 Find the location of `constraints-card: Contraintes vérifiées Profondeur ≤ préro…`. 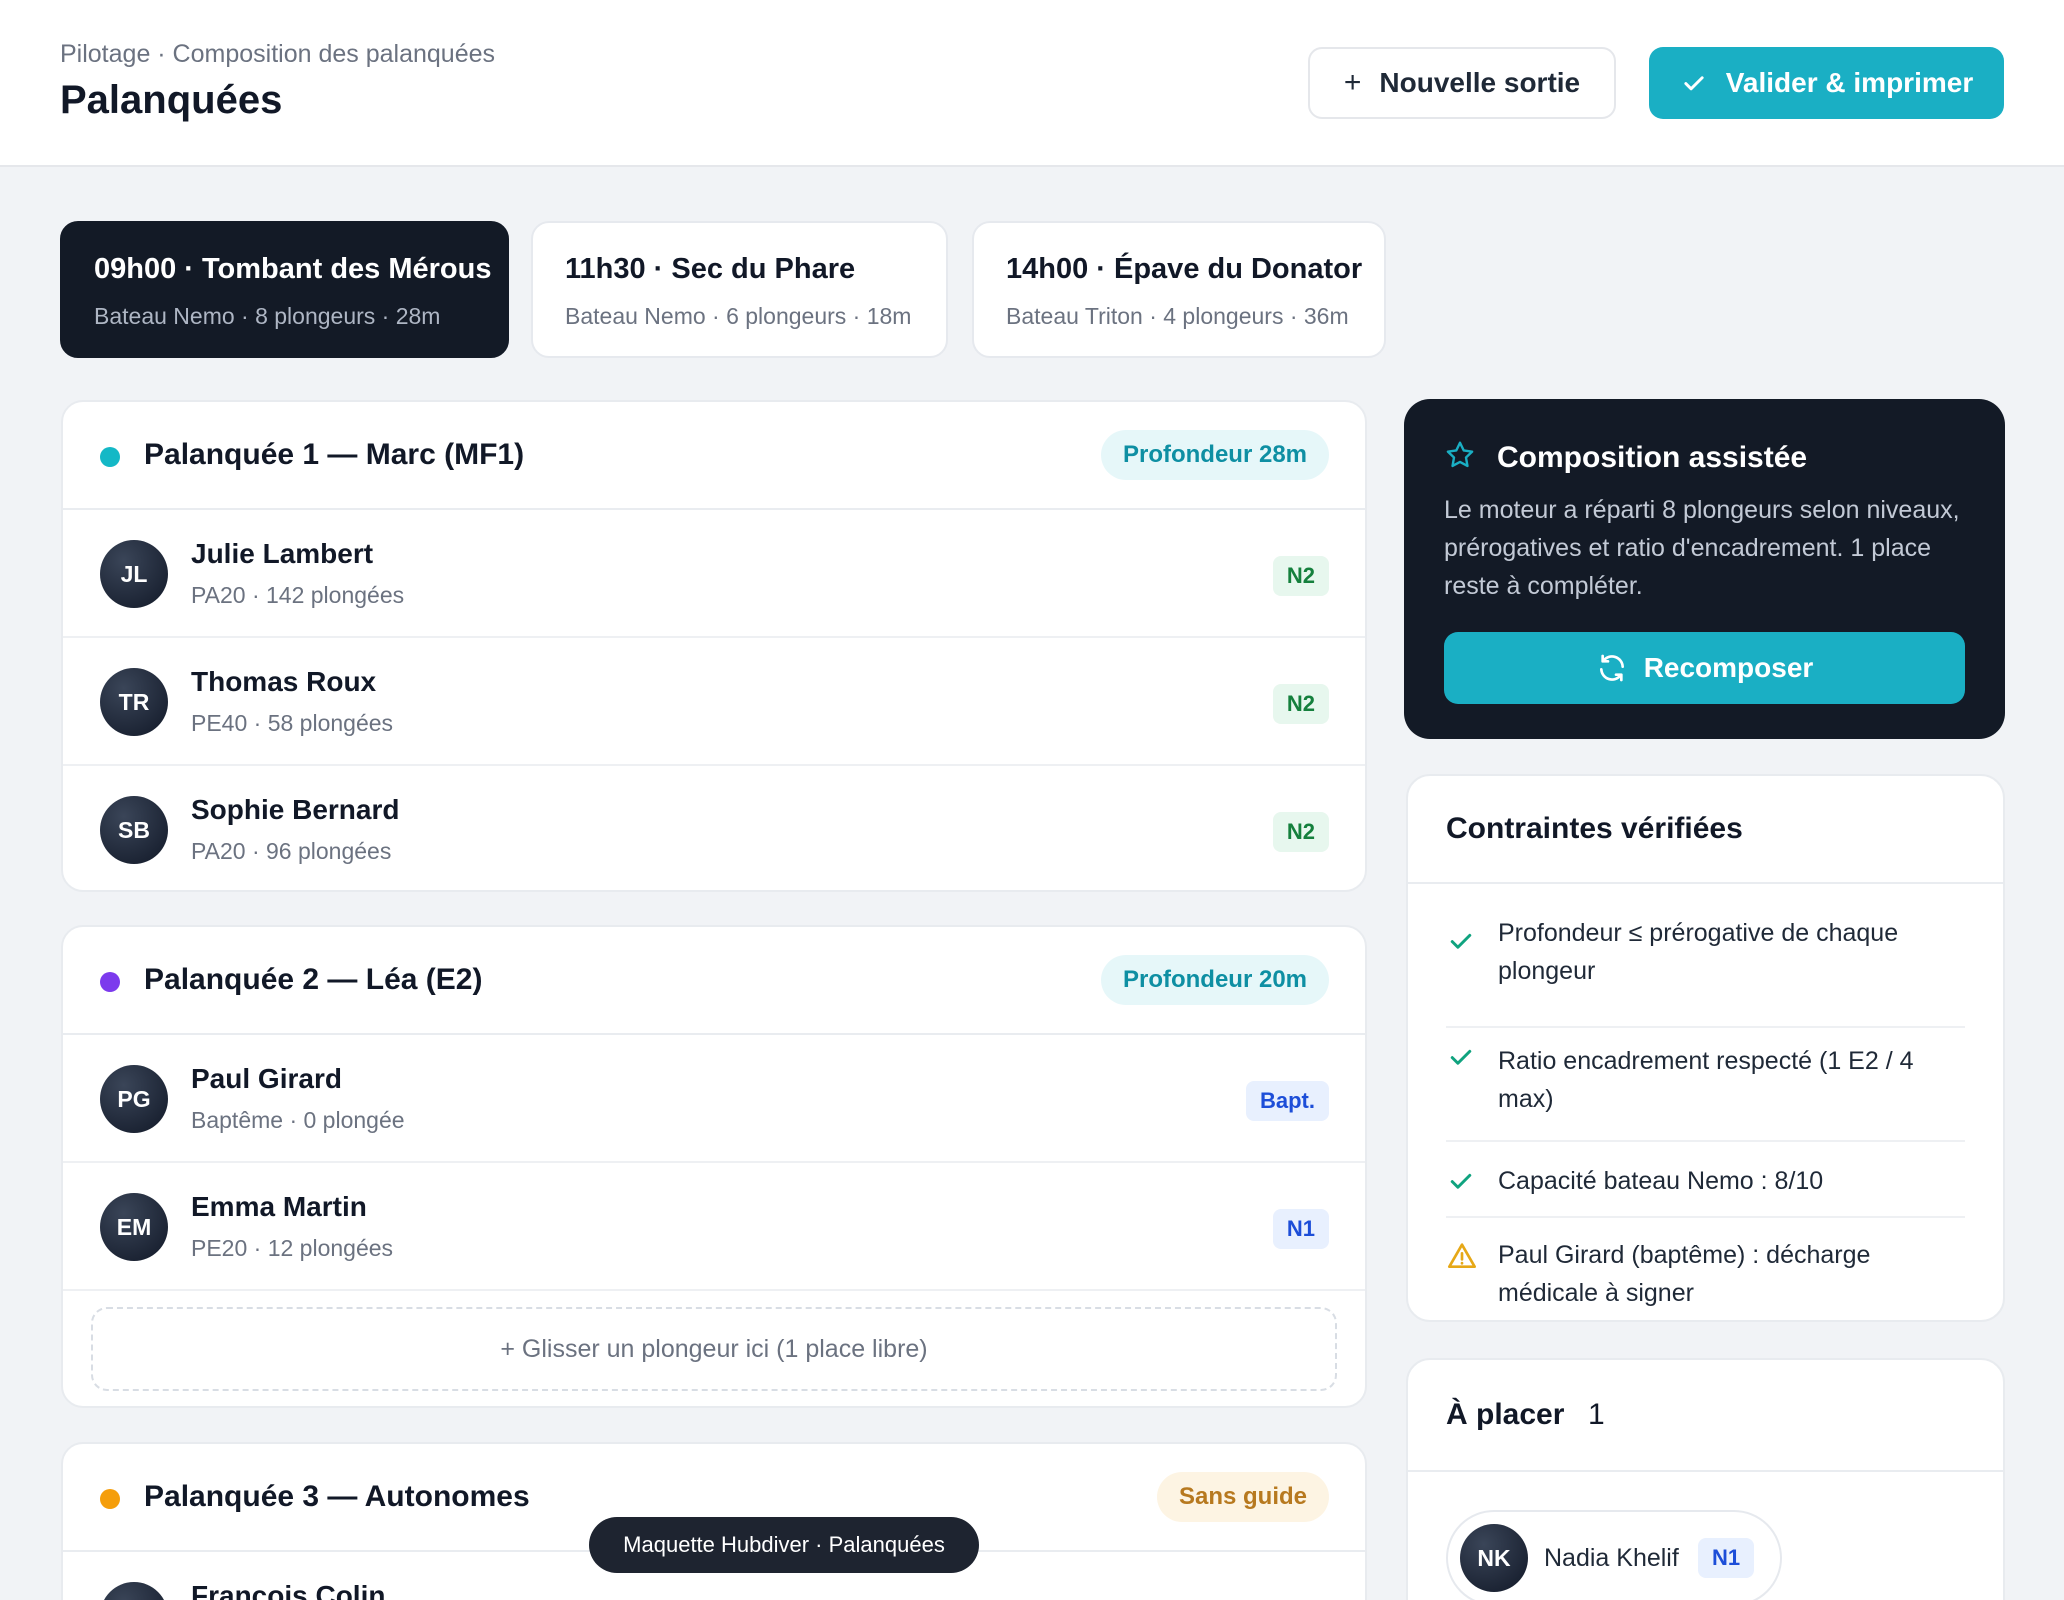

constraints-card: Contraintes vérifiées Profondeur ≤ préro… is located at coordinates (1705, 1048).